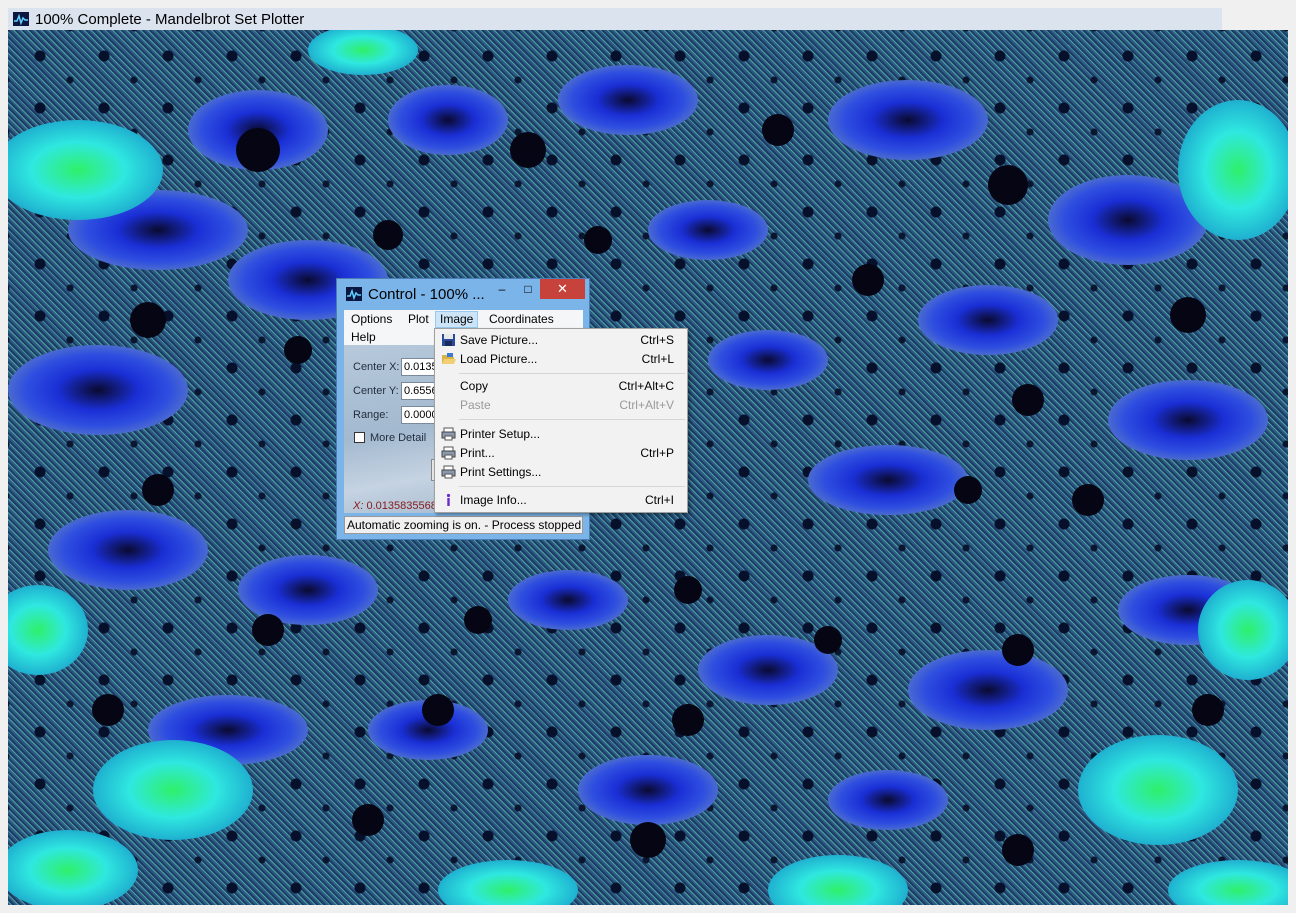  I want to click on menu-item-load-picture: Load Picture... Ctrl+L, so click(561, 359).